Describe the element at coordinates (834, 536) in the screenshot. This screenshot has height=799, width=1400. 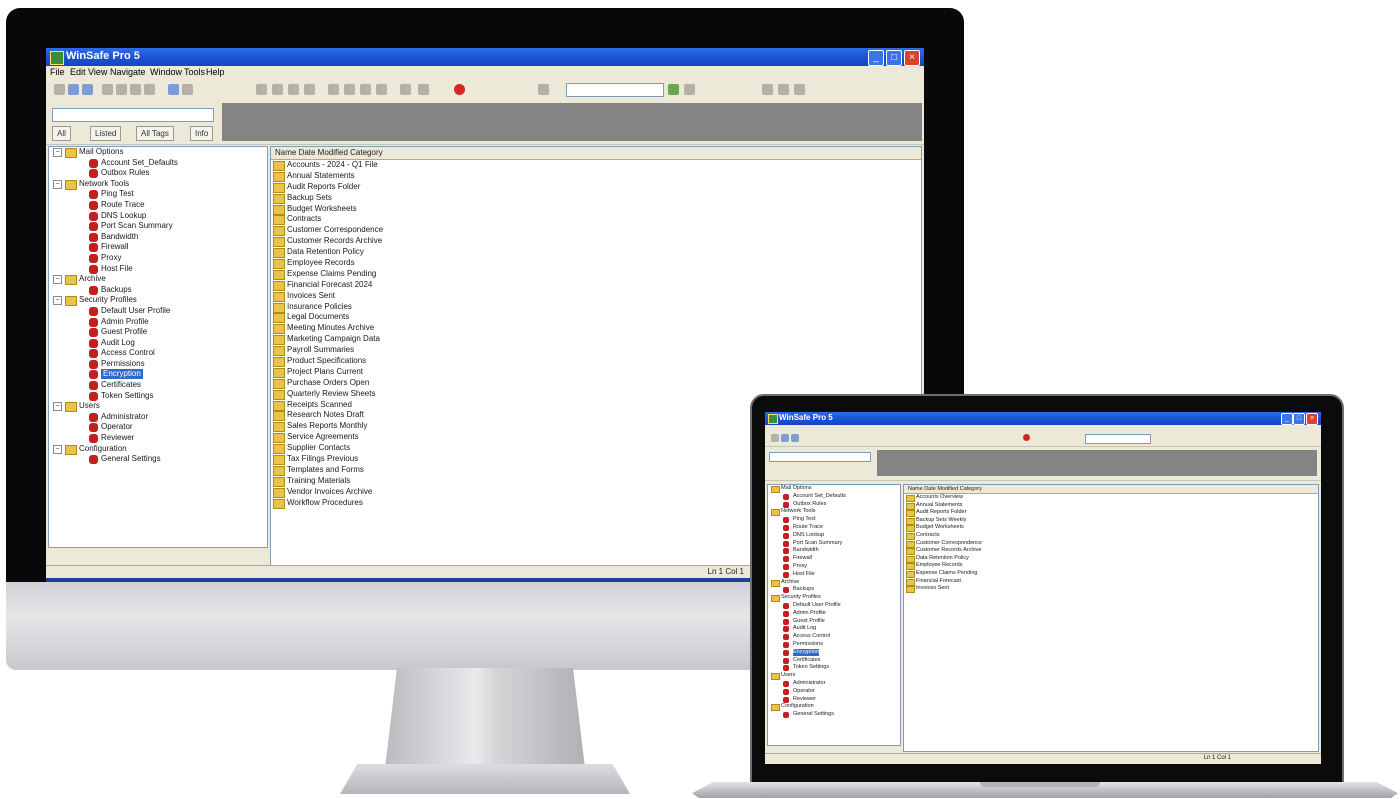
I see `laptop-tree-item: DNS Lookup` at that location.